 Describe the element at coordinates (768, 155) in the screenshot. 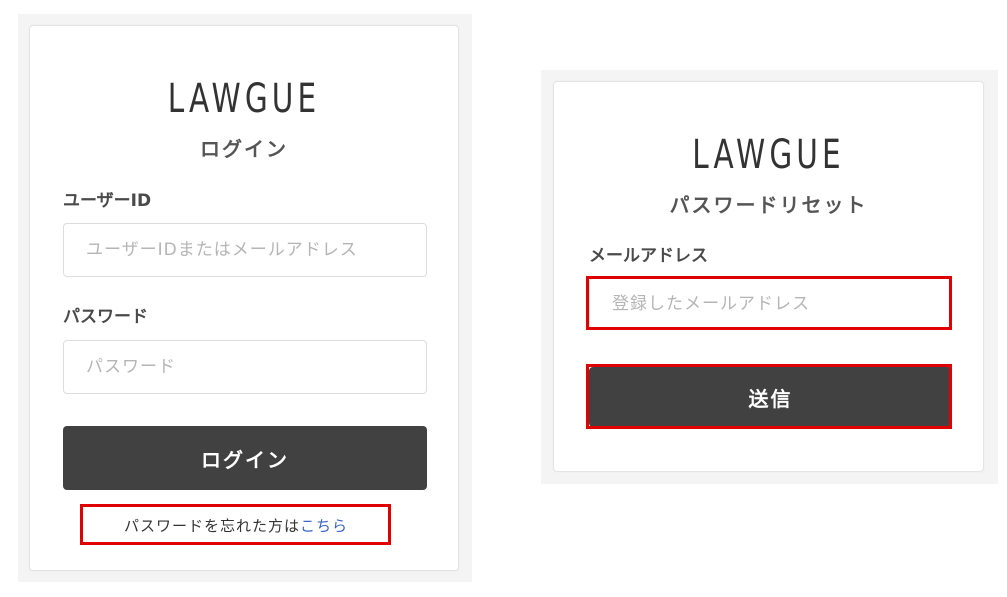

I see `reset-logo: LAWGUE` at that location.